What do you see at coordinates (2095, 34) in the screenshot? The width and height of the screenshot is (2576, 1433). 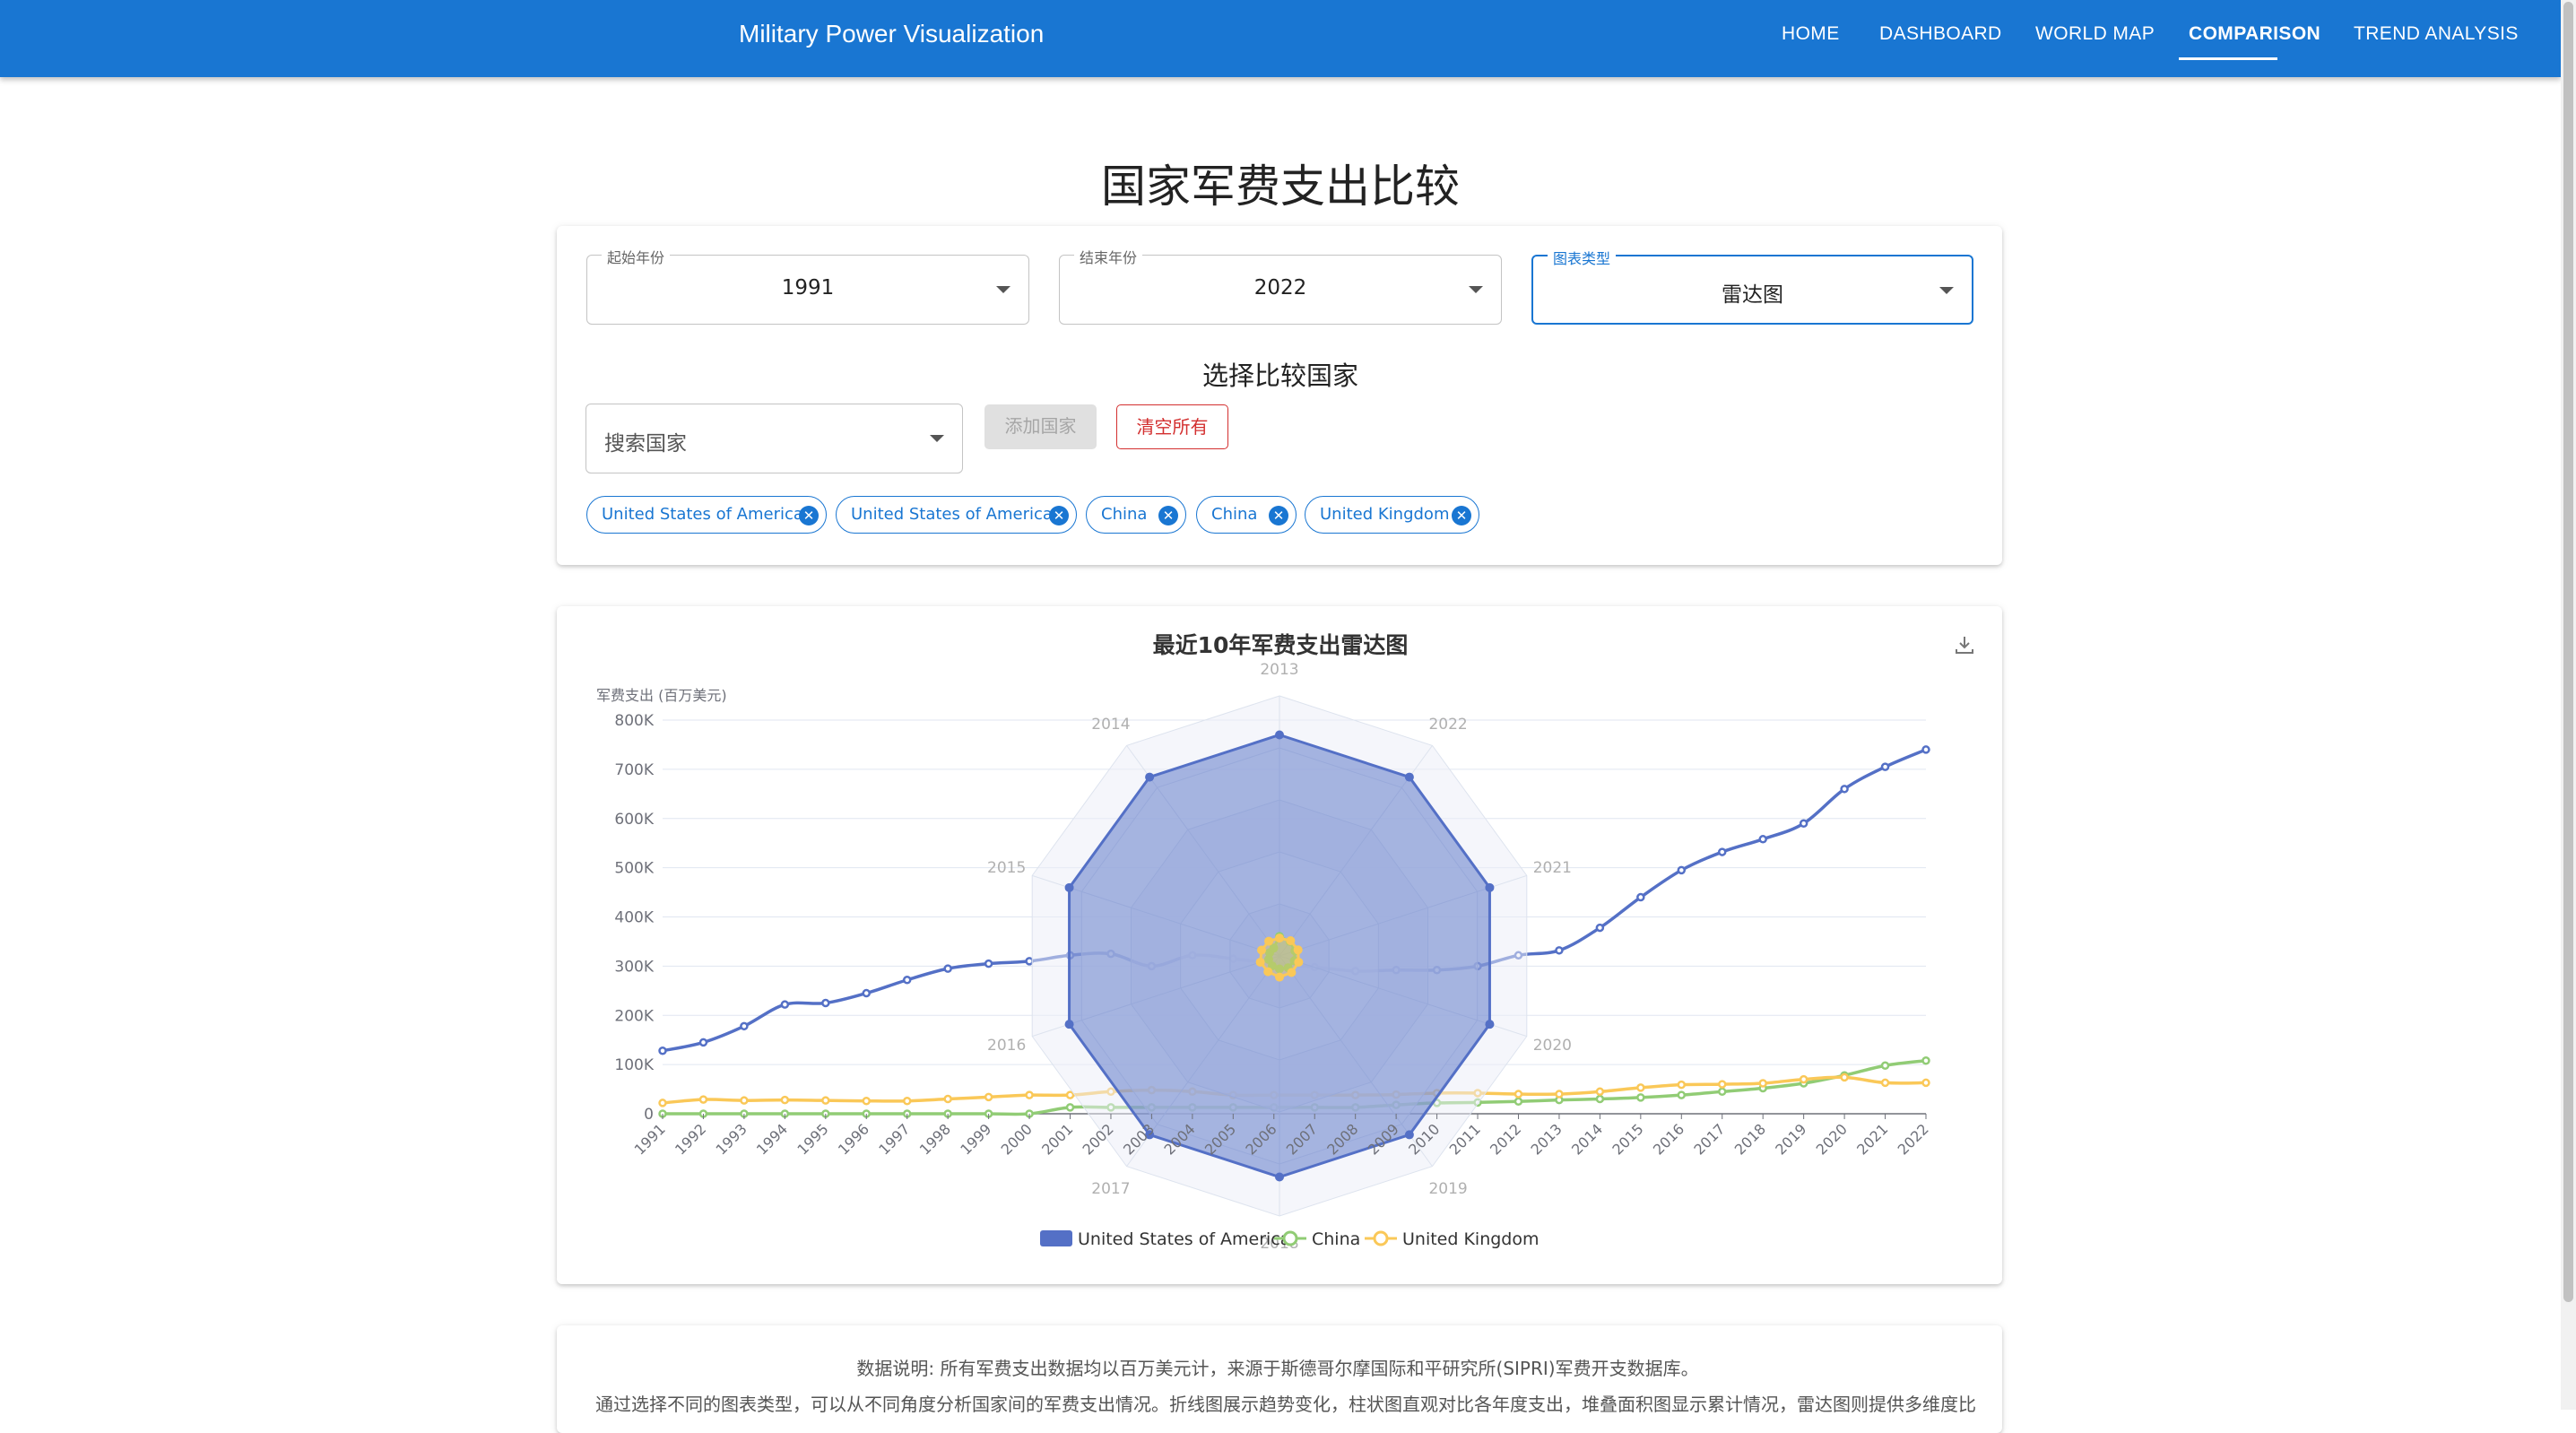 I see `nav-world-map: WORLD MAP` at bounding box center [2095, 34].